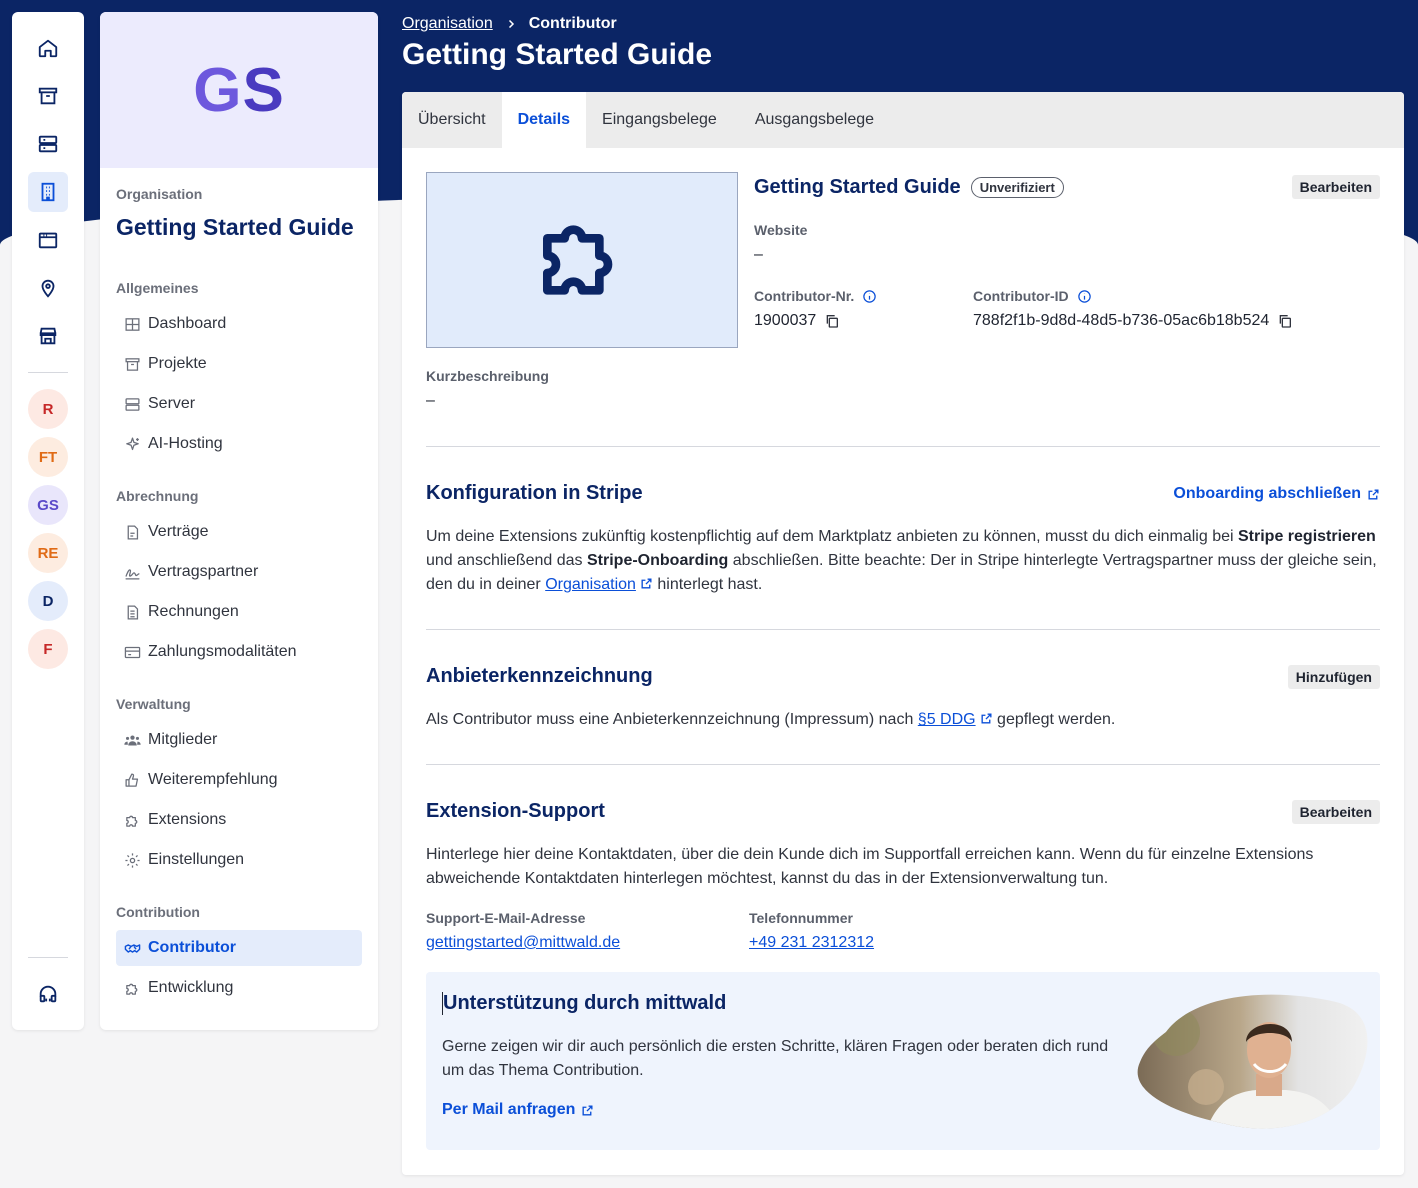  What do you see at coordinates (239, 612) in the screenshot?
I see `nav-item-rechnungen: Rechnungen` at bounding box center [239, 612].